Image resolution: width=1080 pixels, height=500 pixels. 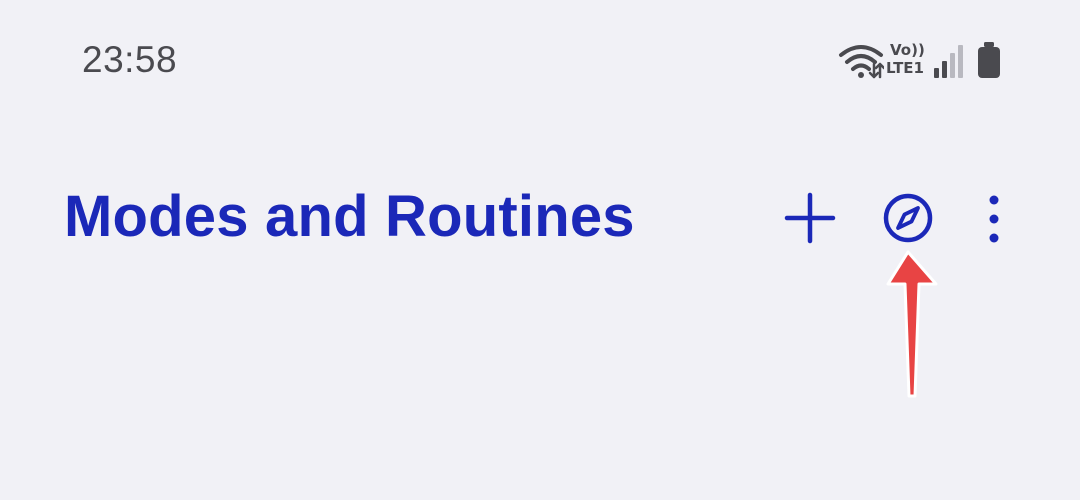 What do you see at coordinates (905, 68) in the screenshot?
I see `lte-label: LTE1` at bounding box center [905, 68].